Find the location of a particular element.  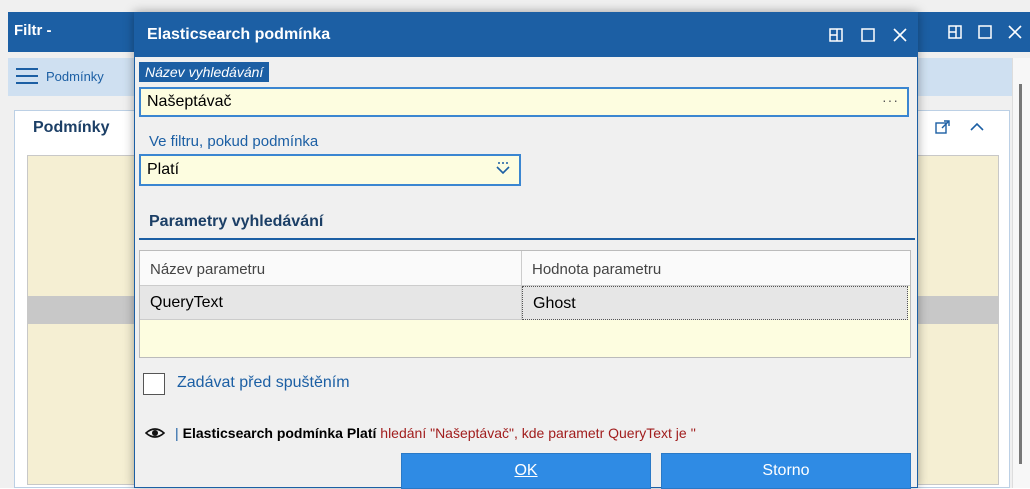

scrollbar is located at coordinates (1021, 273).